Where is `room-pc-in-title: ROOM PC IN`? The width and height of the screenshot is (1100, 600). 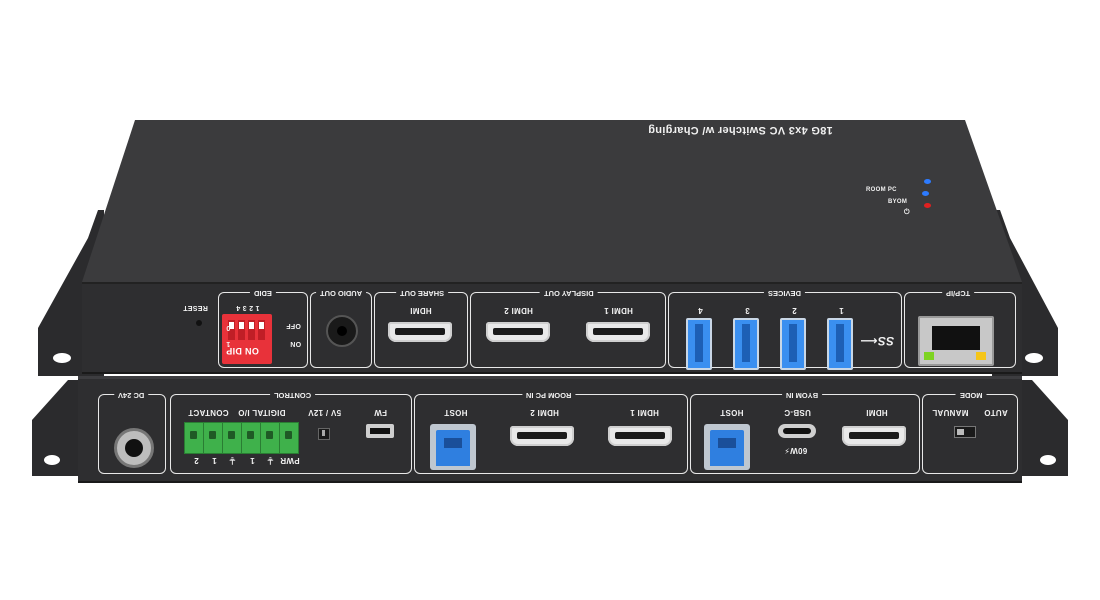 room-pc-in-title: ROOM PC IN is located at coordinates (549, 395).